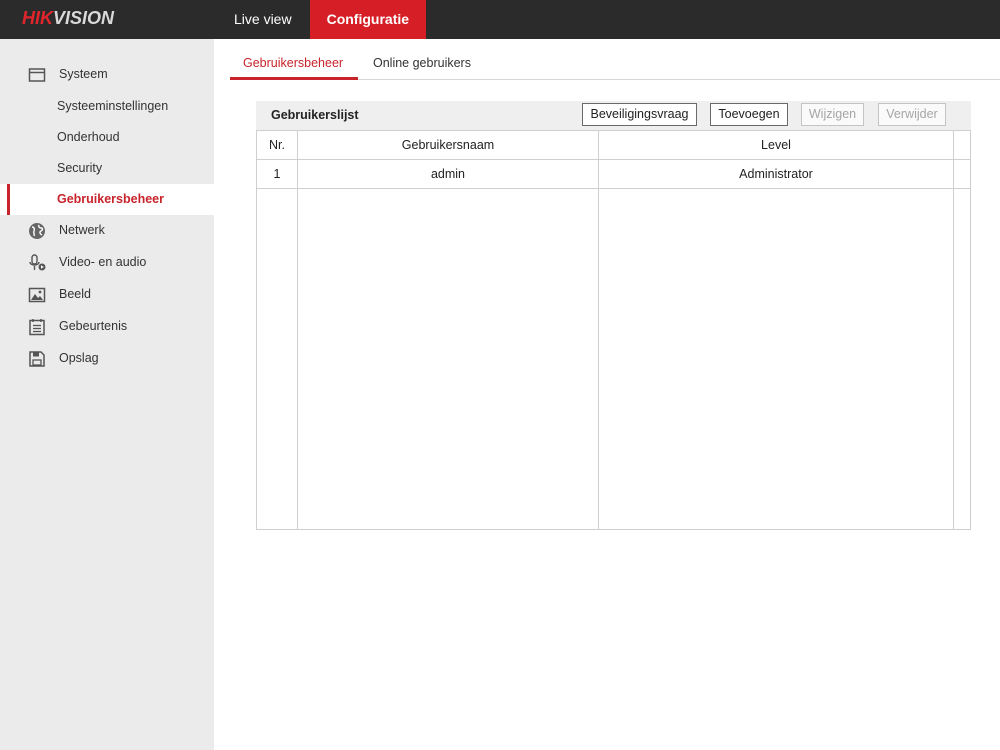 This screenshot has width=1000, height=750. What do you see at coordinates (79, 358) in the screenshot?
I see `sidebar-group-label: Opslag` at bounding box center [79, 358].